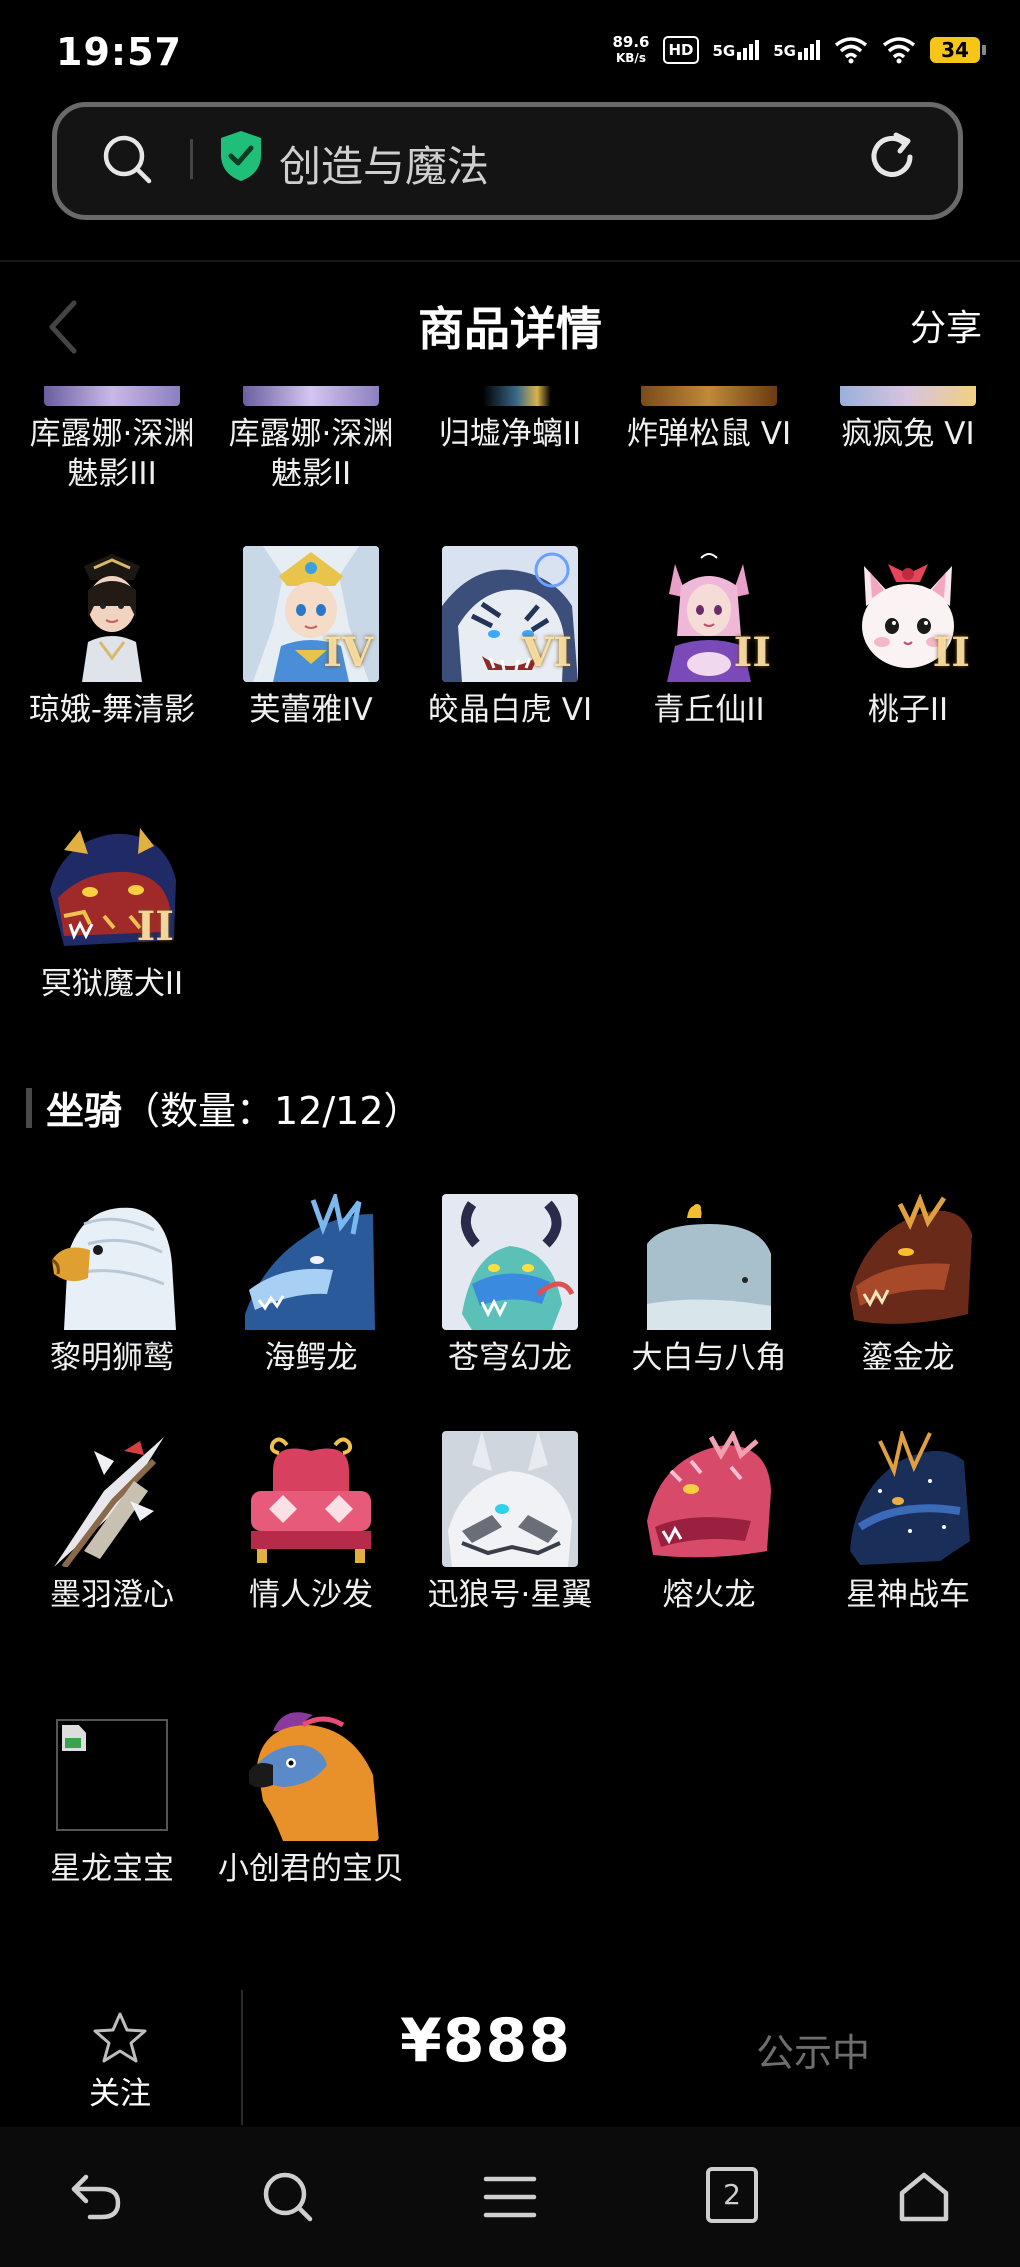 Image resolution: width=1020 pixels, height=2267 pixels. I want to click on mount-item: 墨羽澄心, so click(112, 1523).